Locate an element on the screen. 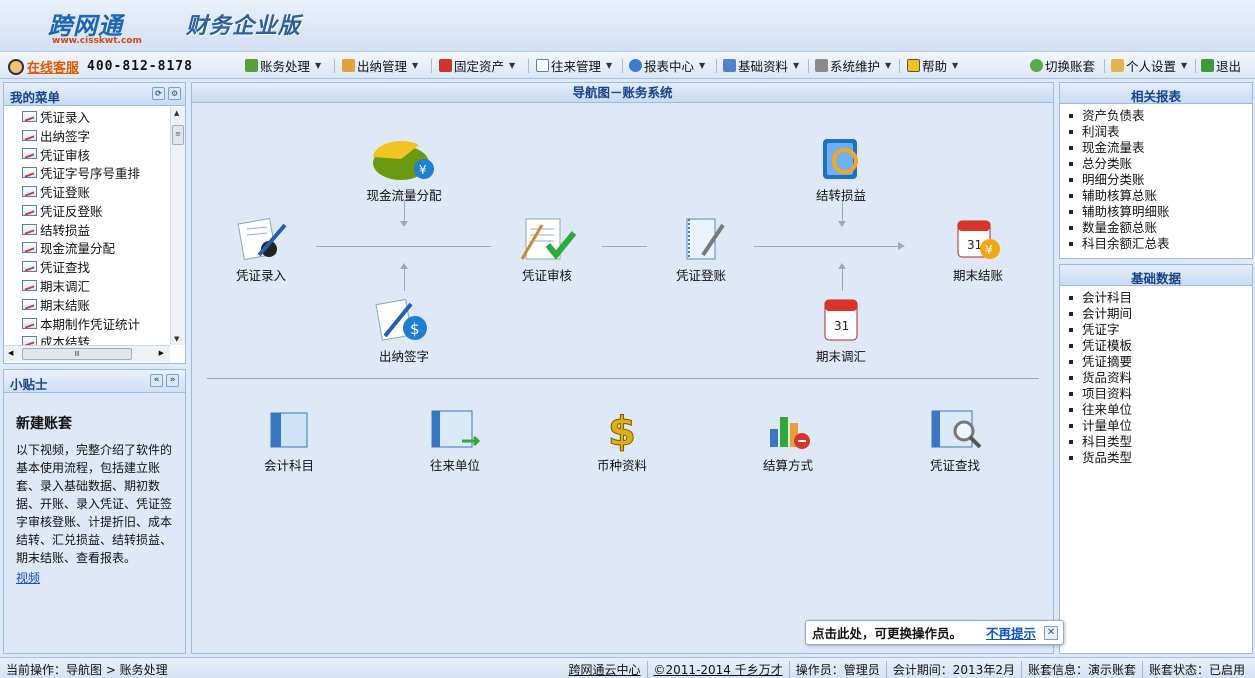  sidebar-menu-item: 凭证录入 is located at coordinates (87, 116).